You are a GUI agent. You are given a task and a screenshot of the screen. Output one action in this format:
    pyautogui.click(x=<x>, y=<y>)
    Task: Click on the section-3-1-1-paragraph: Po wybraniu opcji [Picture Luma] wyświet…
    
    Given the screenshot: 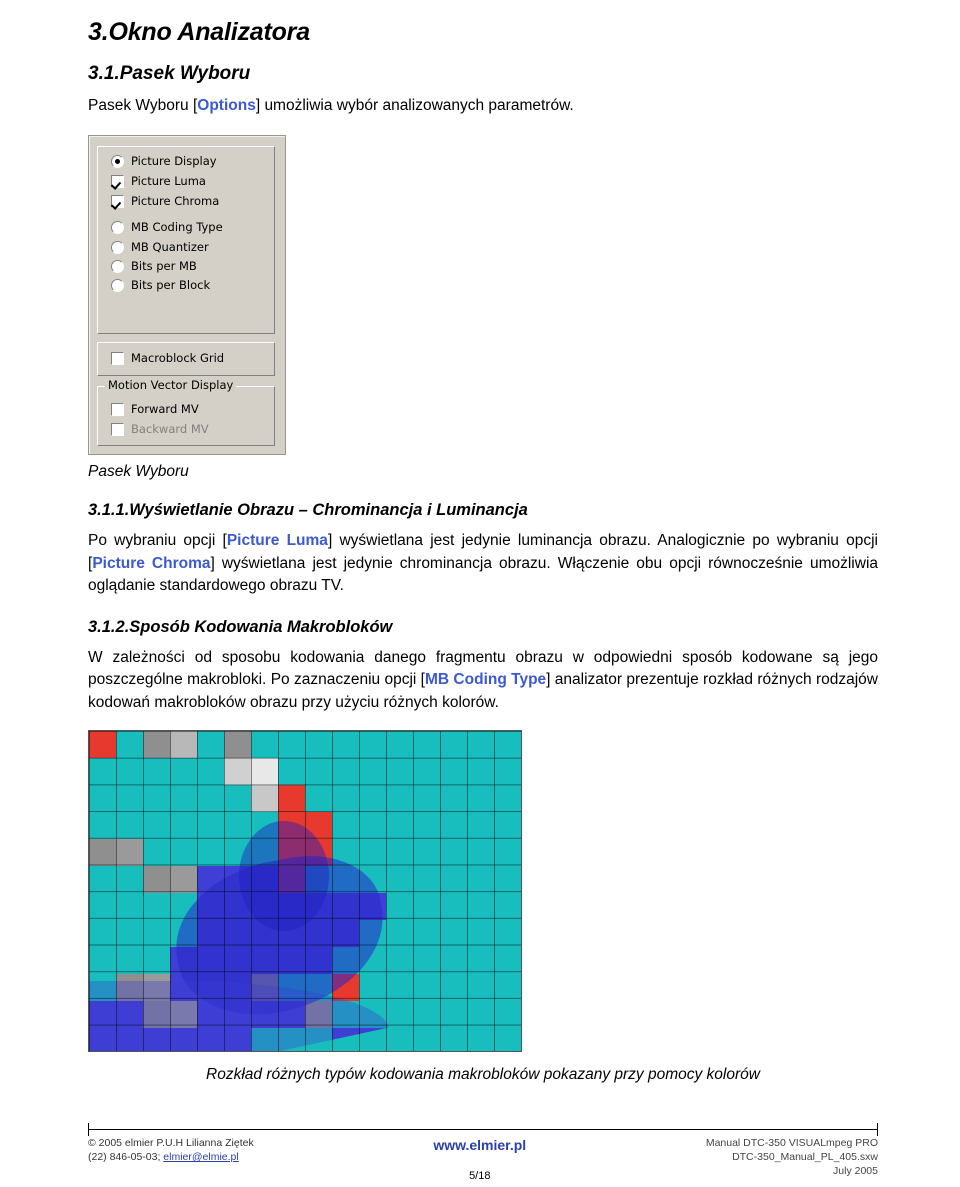 What is the action you would take?
    pyautogui.click(x=483, y=563)
    